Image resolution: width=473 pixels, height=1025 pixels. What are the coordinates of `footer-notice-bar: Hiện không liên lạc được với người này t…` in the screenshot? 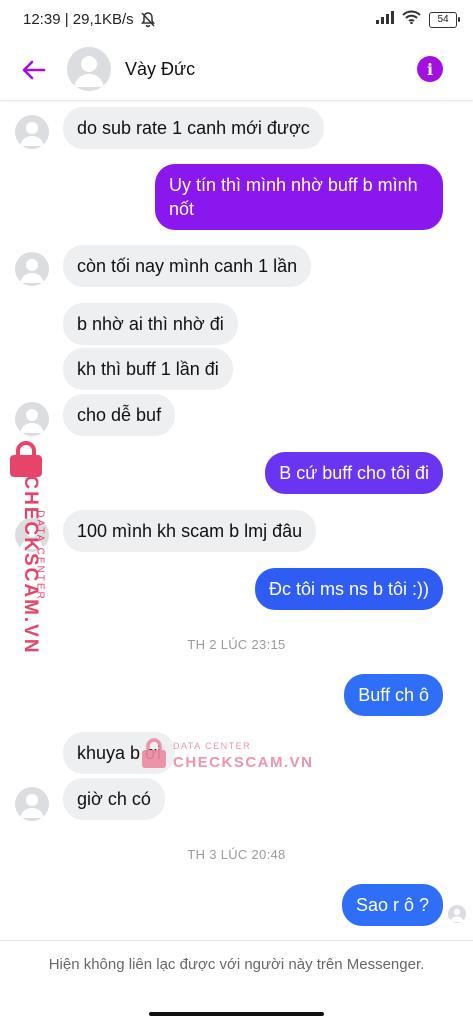 It's located at (236, 982).